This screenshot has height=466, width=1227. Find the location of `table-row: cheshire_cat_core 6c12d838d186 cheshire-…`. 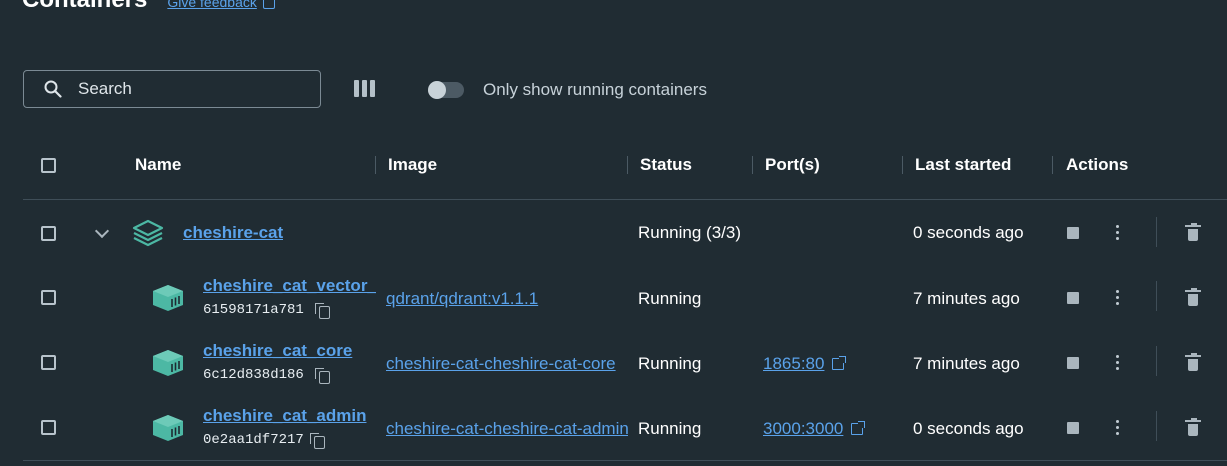

table-row: cheshire_cat_core 6c12d838d186 cheshire-… is located at coordinates (613, 362).